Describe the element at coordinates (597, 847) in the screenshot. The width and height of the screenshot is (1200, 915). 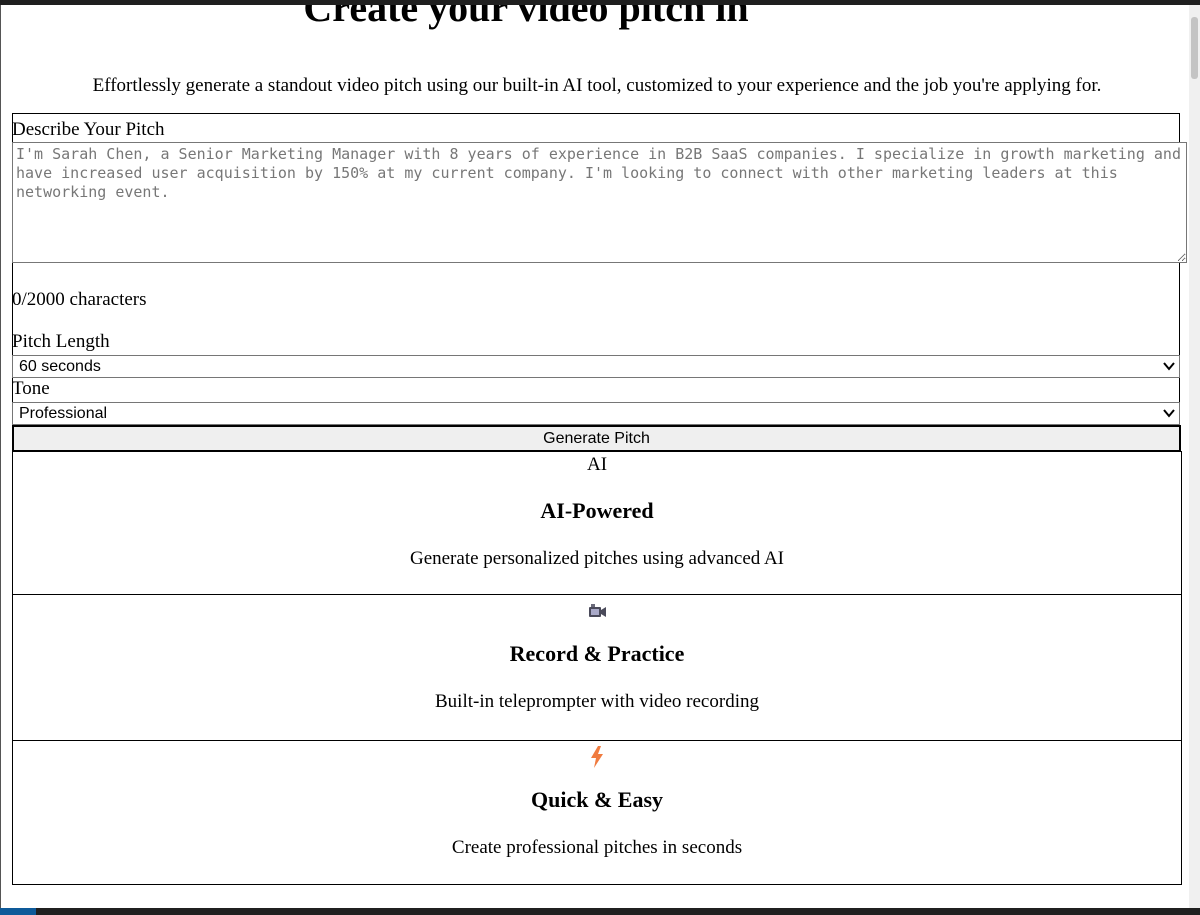
I see `feature-description: Create professional pitches in seconds` at that location.